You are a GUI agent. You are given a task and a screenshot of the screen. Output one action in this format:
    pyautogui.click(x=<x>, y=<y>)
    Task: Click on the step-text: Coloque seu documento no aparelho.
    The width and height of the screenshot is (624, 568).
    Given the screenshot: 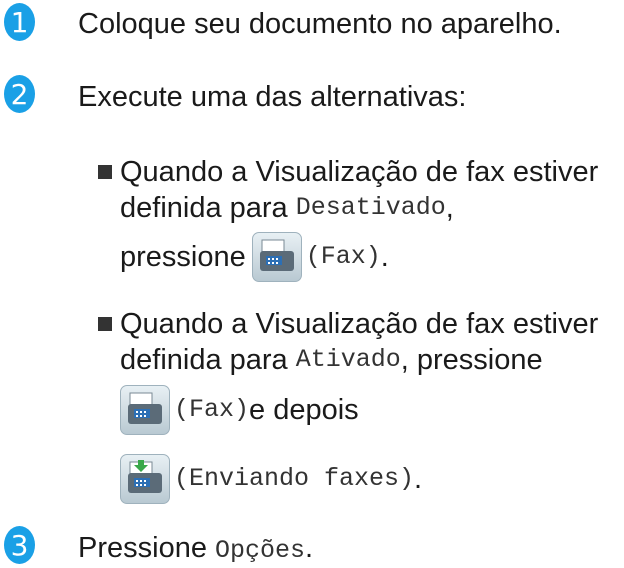 What is the action you would take?
    pyautogui.click(x=320, y=24)
    